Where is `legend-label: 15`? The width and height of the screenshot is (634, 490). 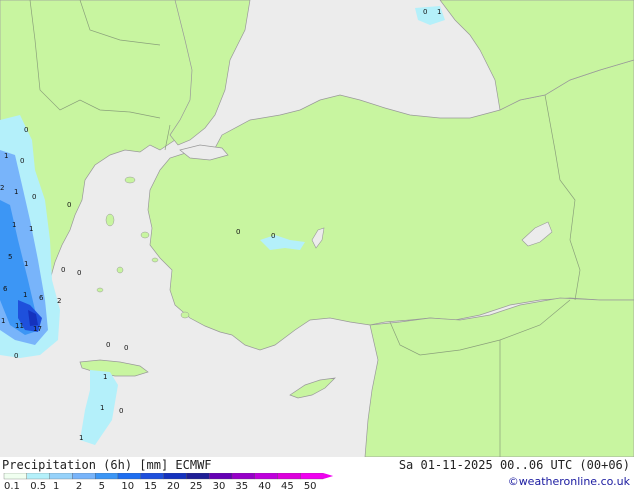 legend-label: 15 is located at coordinates (150, 485).